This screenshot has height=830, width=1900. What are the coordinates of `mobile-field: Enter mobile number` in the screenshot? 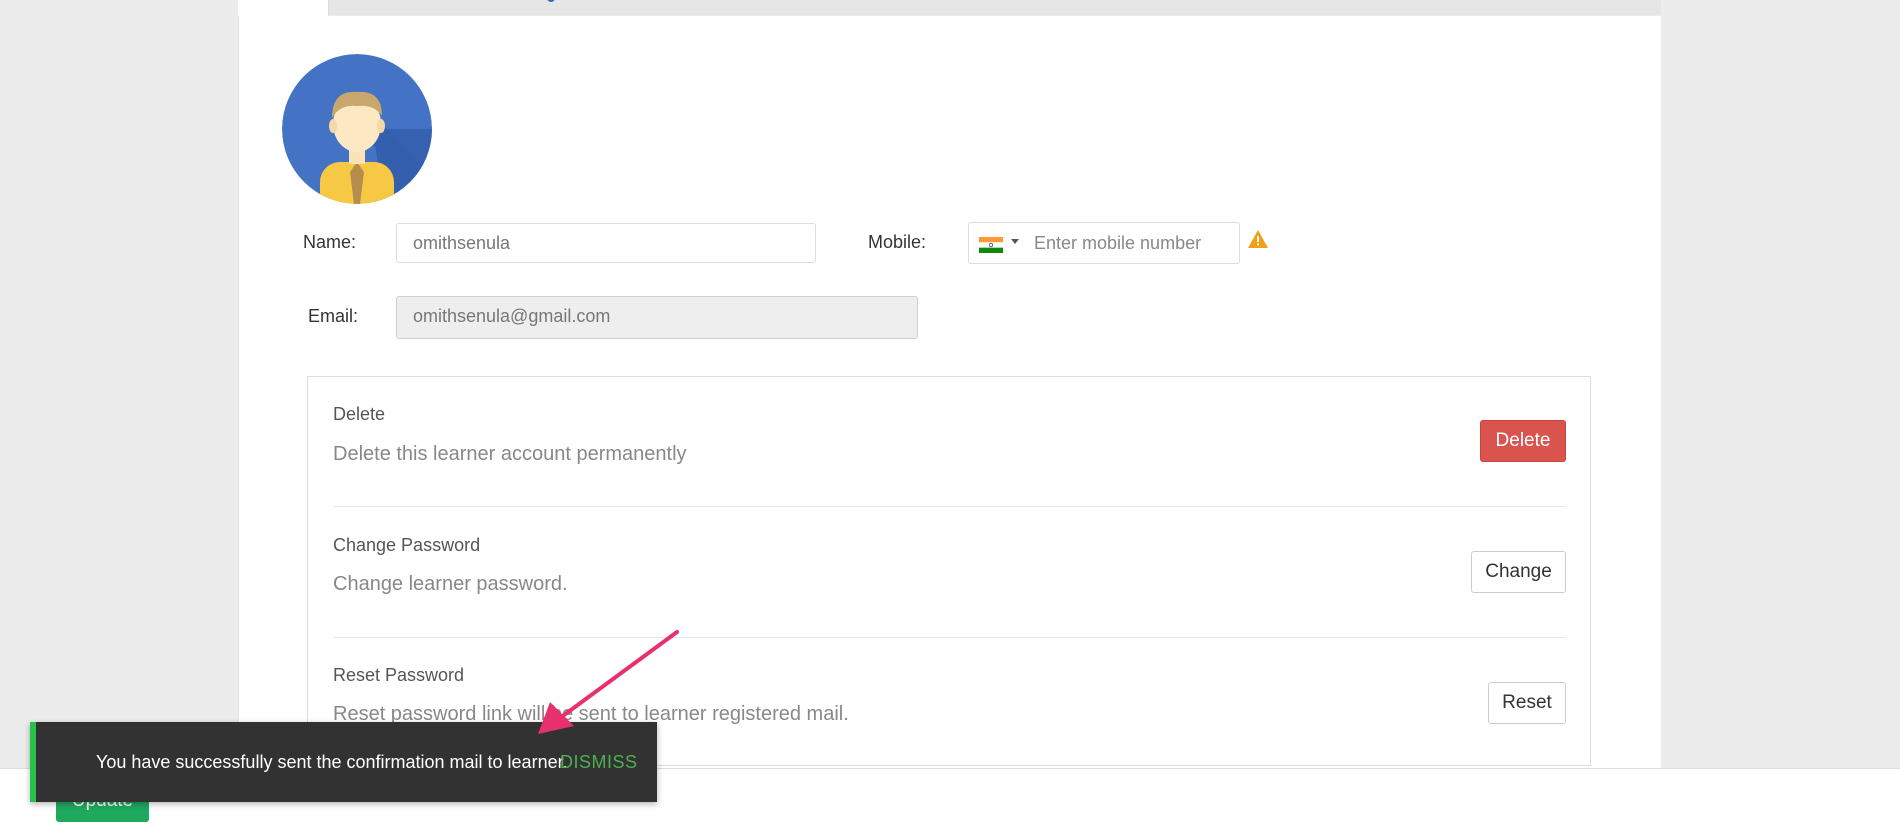 It's located at (1104, 243).